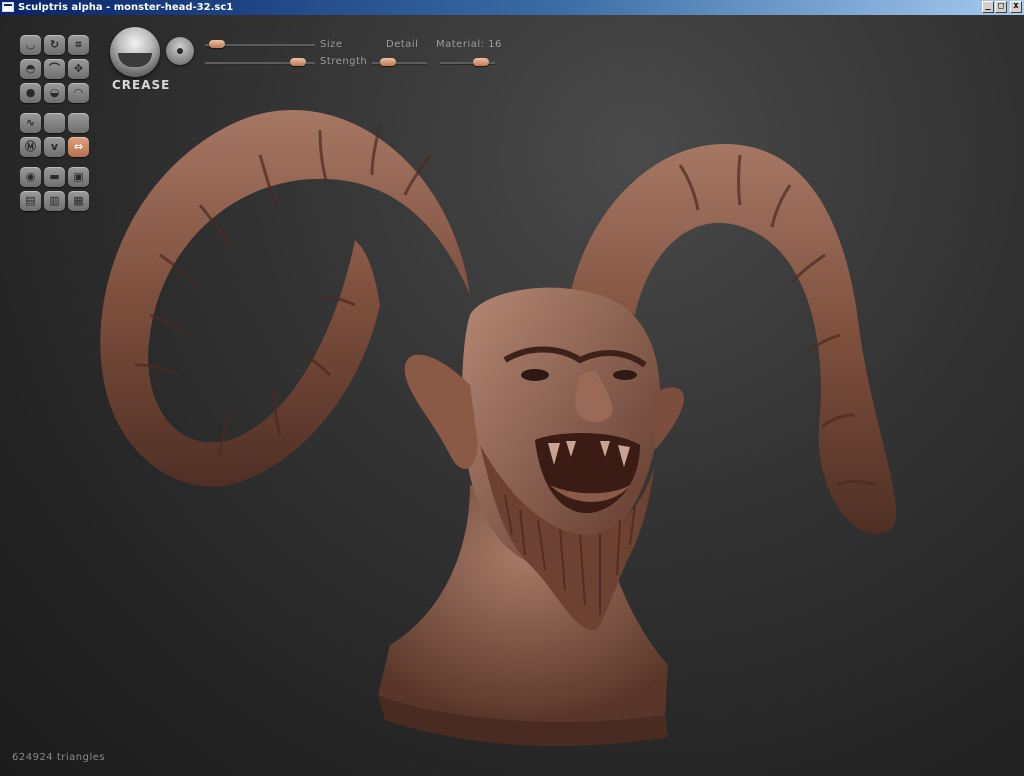 The height and width of the screenshot is (776, 1024). I want to click on smooth-icon: ◒, so click(54, 93).